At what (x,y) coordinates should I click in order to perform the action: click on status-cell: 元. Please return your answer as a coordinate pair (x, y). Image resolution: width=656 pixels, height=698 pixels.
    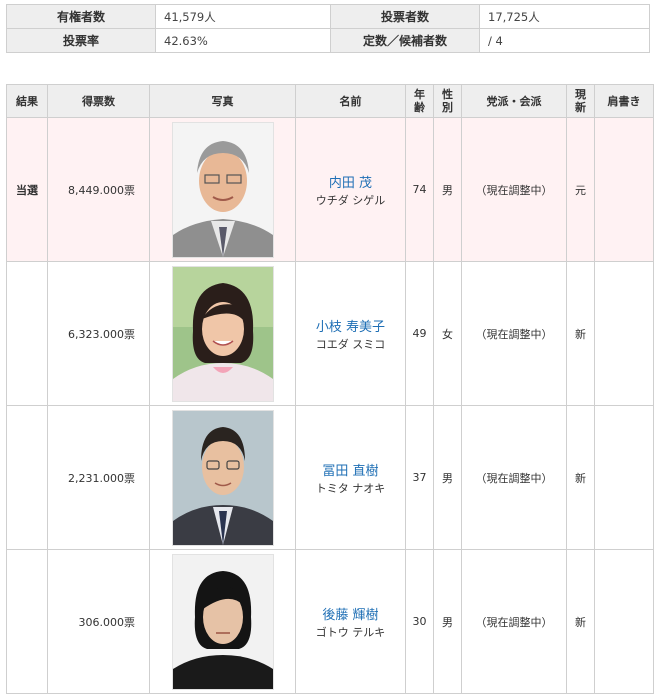
    Looking at the image, I should click on (580, 189).